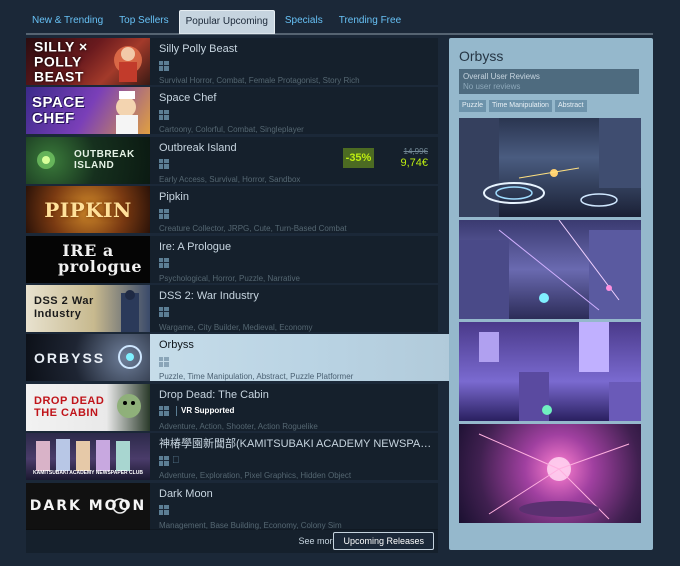 Image resolution: width=680 pixels, height=566 pixels. Describe the element at coordinates (481, 56) in the screenshot. I see `preview-title: Orbyss` at that location.